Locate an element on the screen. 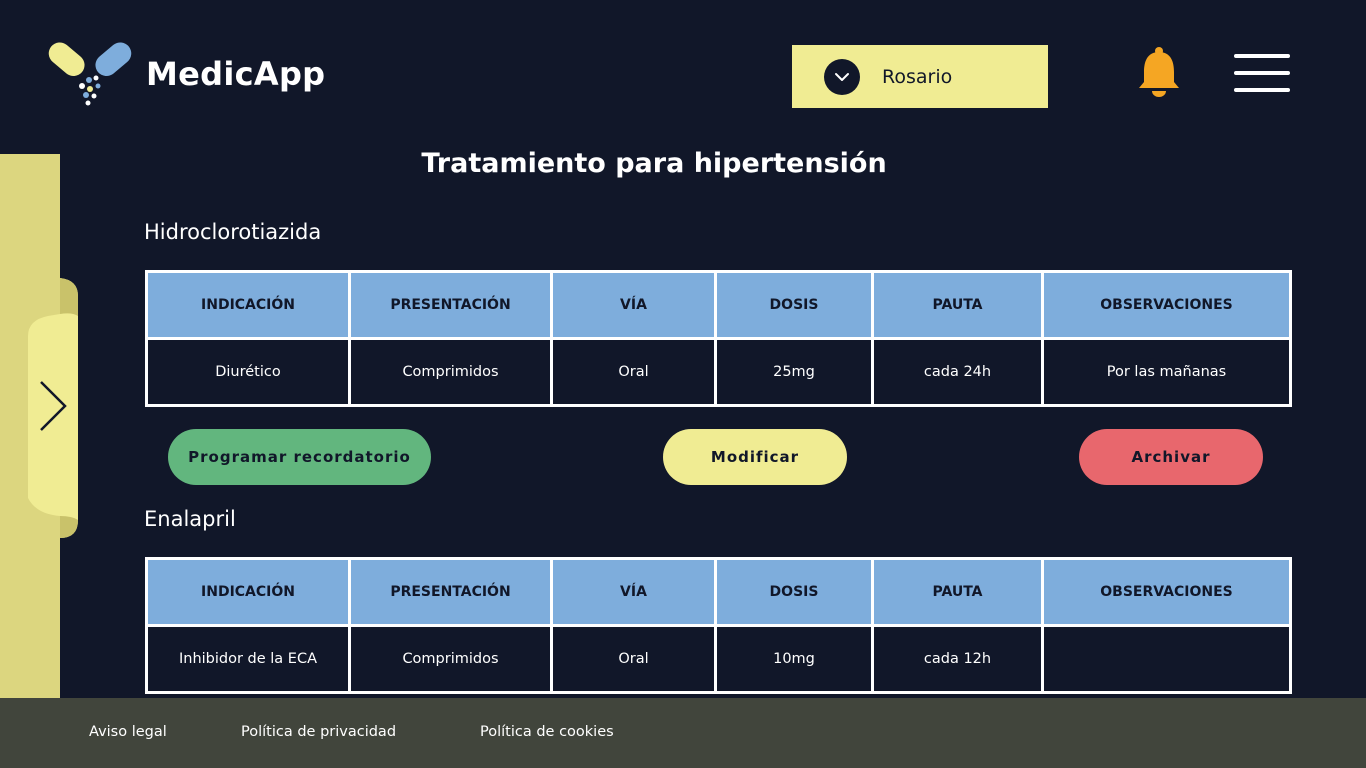  user-dropdown: Rosario is located at coordinates (920, 76).